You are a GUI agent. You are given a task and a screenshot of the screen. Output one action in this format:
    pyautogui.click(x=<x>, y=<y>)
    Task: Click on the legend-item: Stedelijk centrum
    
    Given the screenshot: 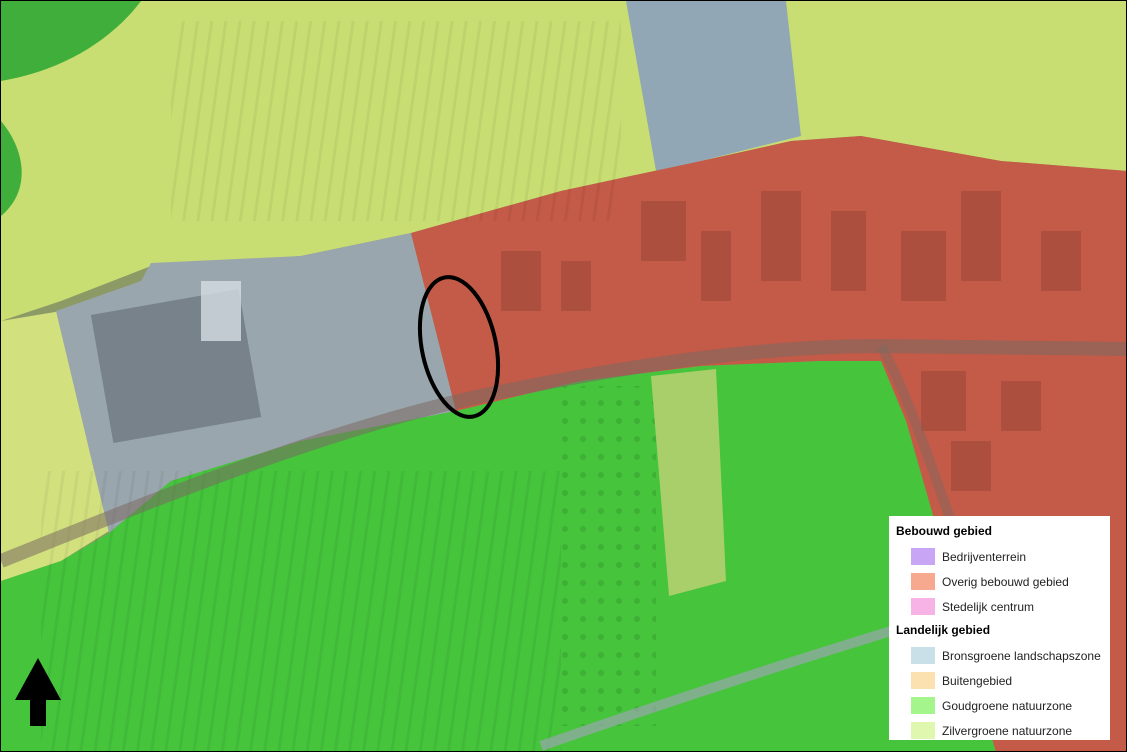 What is the action you would take?
    pyautogui.click(x=1010, y=606)
    